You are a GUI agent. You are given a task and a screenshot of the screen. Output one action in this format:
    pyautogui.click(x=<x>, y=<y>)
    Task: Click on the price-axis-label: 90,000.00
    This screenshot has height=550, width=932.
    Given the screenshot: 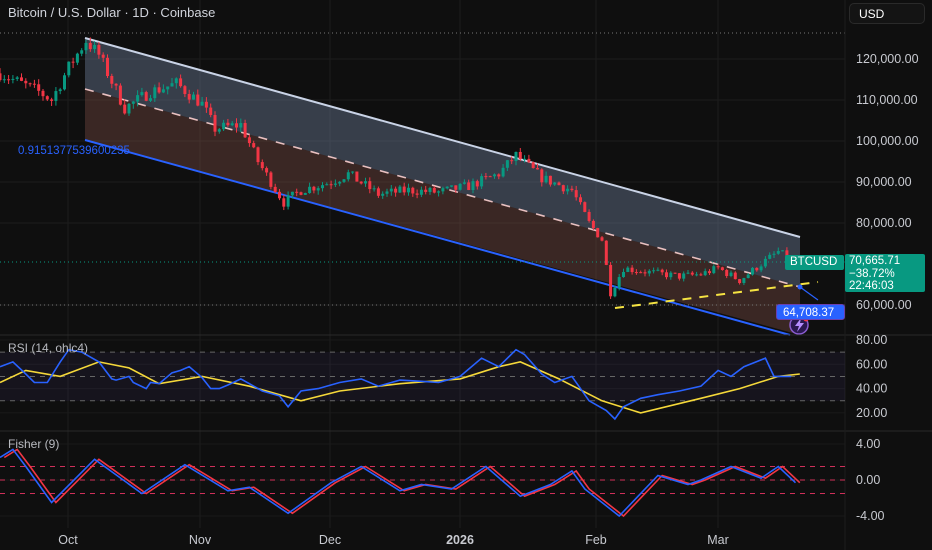 What is the action you would take?
    pyautogui.click(x=884, y=182)
    